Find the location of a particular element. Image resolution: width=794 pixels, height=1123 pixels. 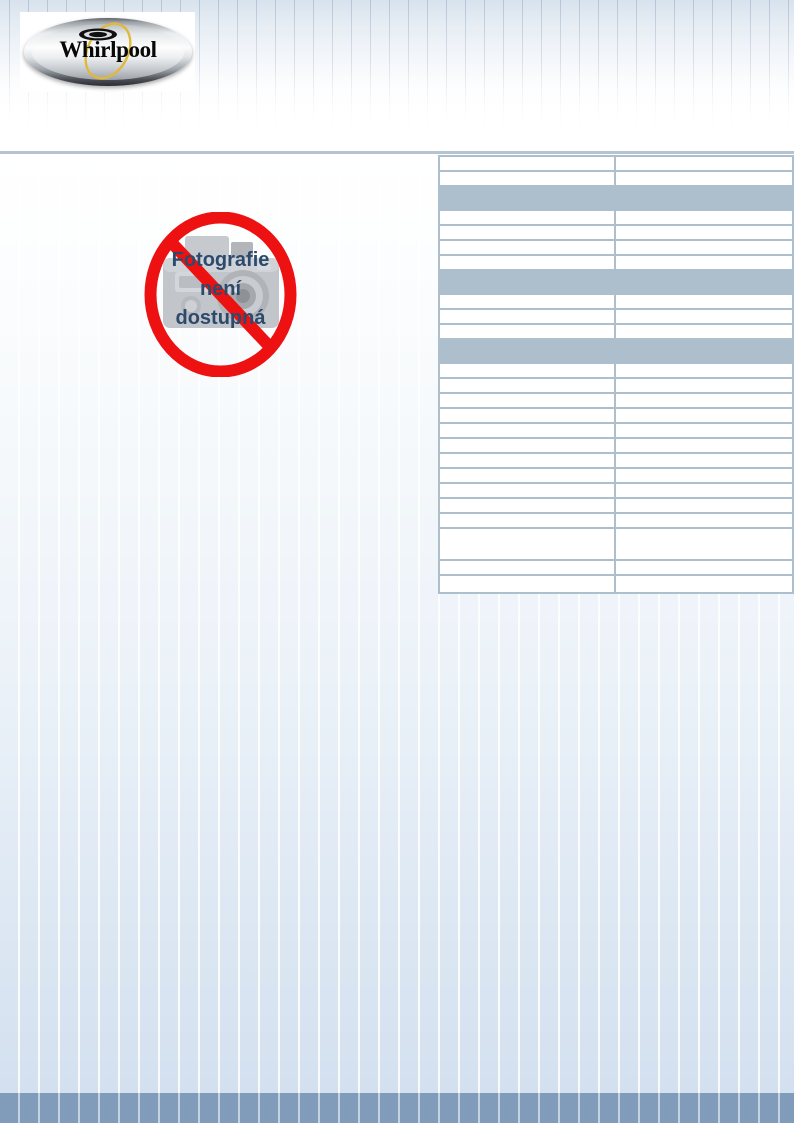

logo-oval-badge: Whirlpool is located at coordinates (108, 52).